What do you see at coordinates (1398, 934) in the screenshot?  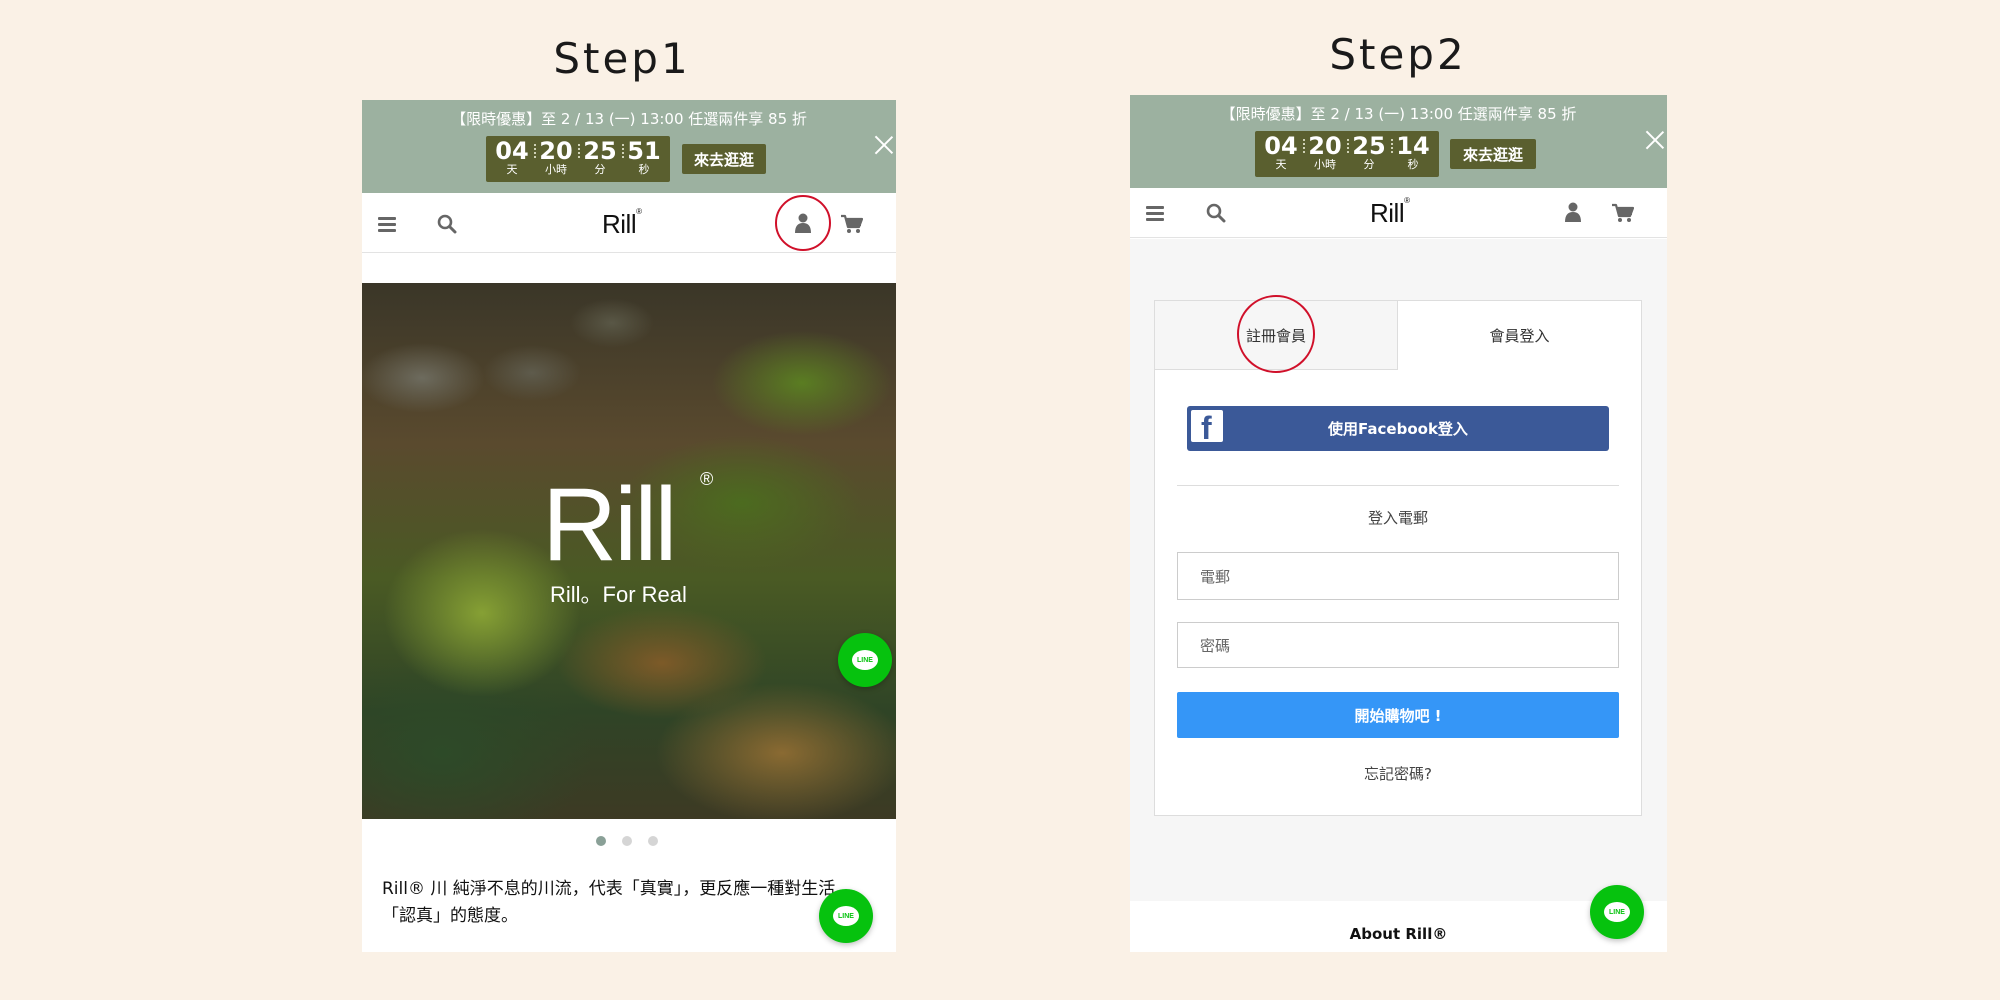 I see `footer-title: About Rill®` at bounding box center [1398, 934].